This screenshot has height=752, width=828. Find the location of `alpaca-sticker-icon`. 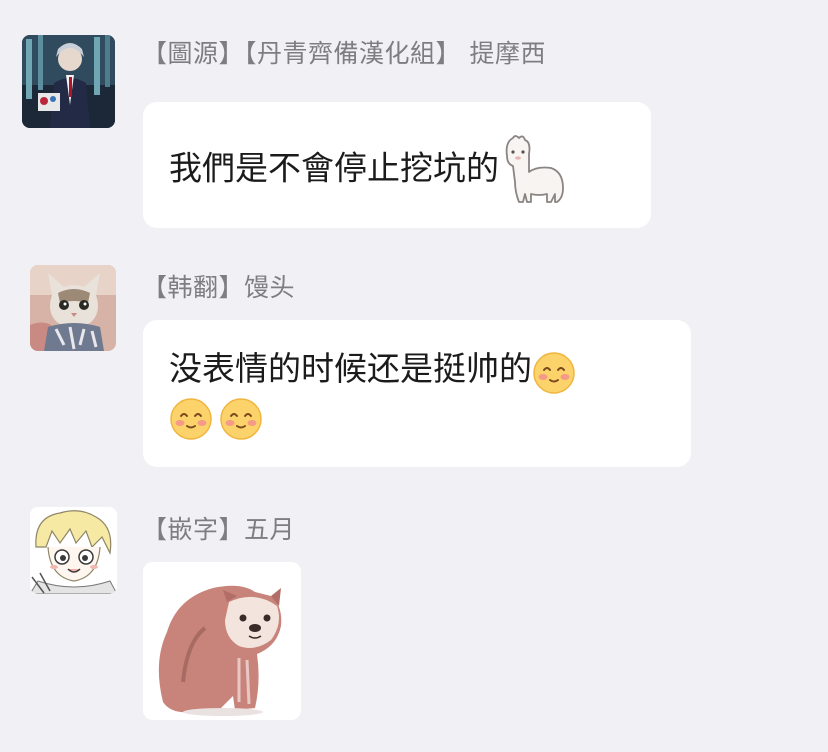

alpaca-sticker-icon is located at coordinates (533, 169).